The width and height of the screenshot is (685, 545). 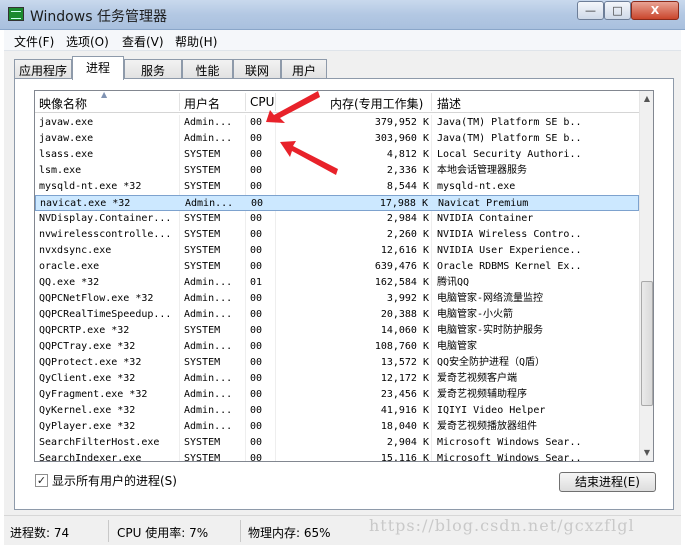 What do you see at coordinates (337, 347) in the screenshot?
I see `table-row: QQPCTray.exe *32 Admin... 00 108,760 K 电脑管家` at bounding box center [337, 347].